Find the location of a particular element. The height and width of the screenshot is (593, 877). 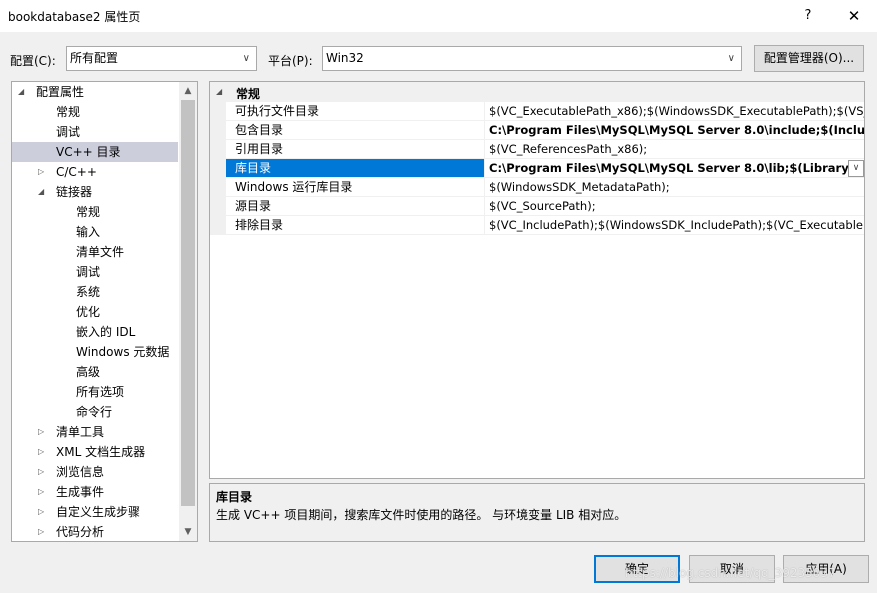

scroll-thumb is located at coordinates (188, 303).